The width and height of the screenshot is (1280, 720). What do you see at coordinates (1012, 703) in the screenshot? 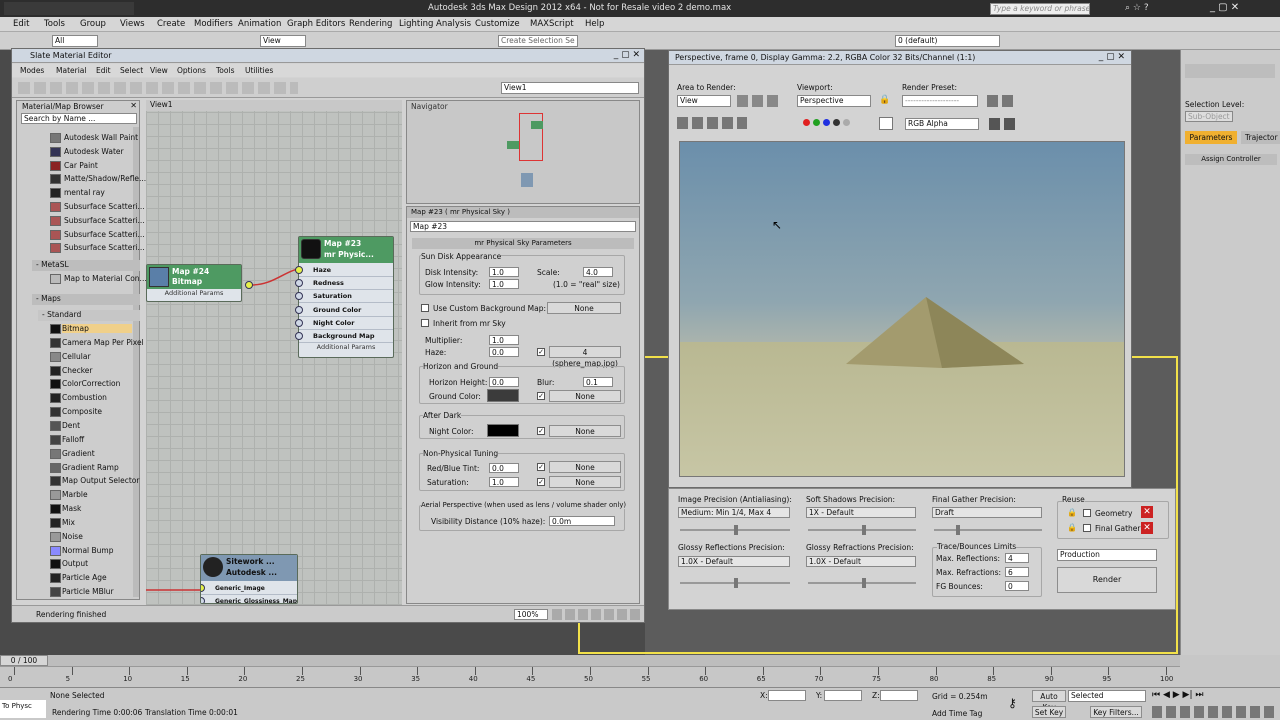
I see `key-icon: ⚷` at bounding box center [1012, 703].